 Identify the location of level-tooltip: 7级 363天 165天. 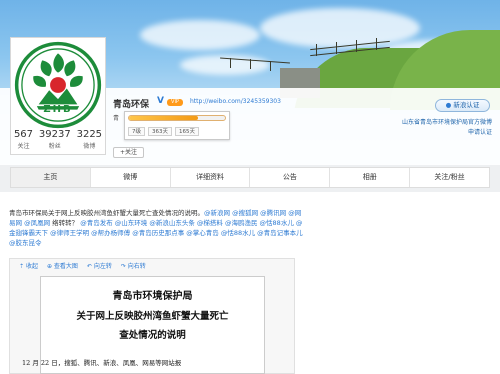
(177, 125).